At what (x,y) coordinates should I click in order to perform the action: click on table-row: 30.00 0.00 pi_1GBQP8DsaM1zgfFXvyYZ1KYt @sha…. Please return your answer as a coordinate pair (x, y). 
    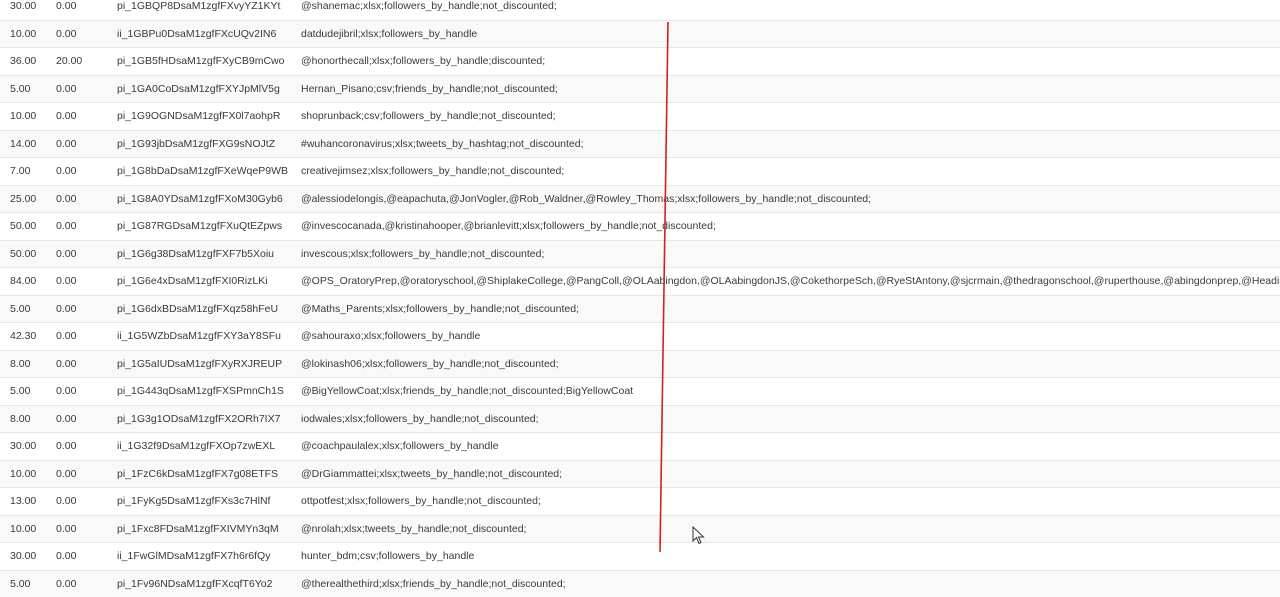
    Looking at the image, I should click on (640, 10).